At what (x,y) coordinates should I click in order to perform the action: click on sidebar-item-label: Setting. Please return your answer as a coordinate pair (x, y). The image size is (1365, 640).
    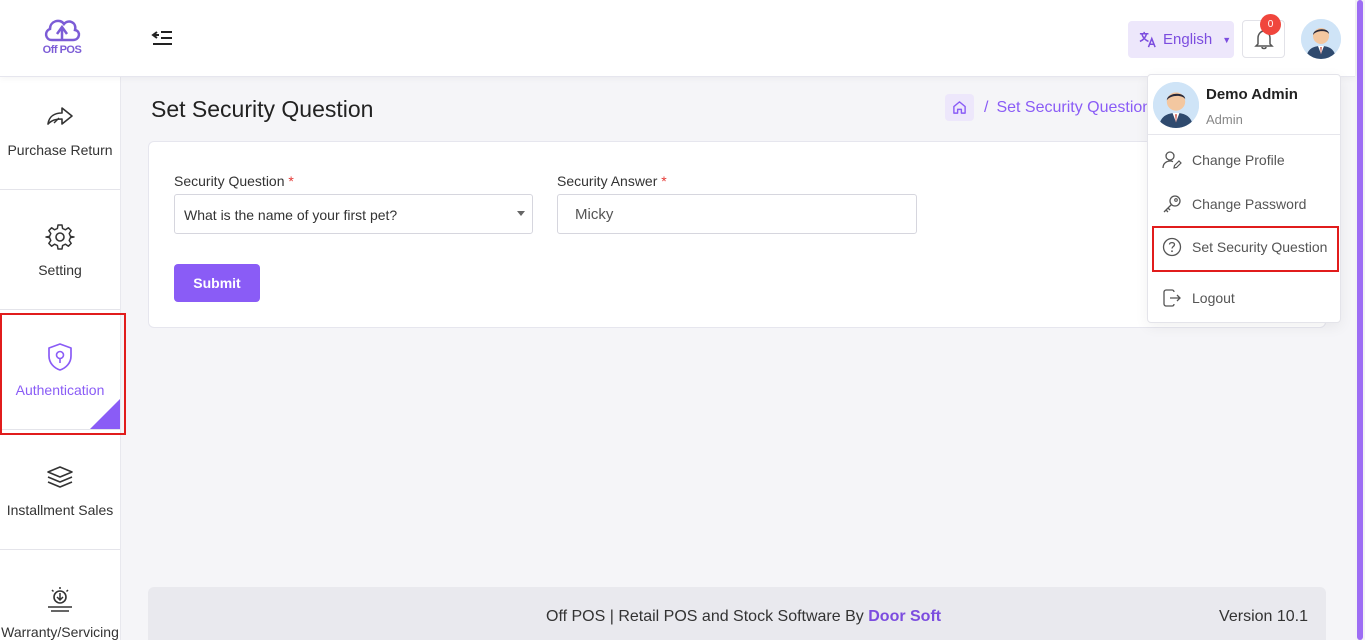
    Looking at the image, I should click on (60, 269).